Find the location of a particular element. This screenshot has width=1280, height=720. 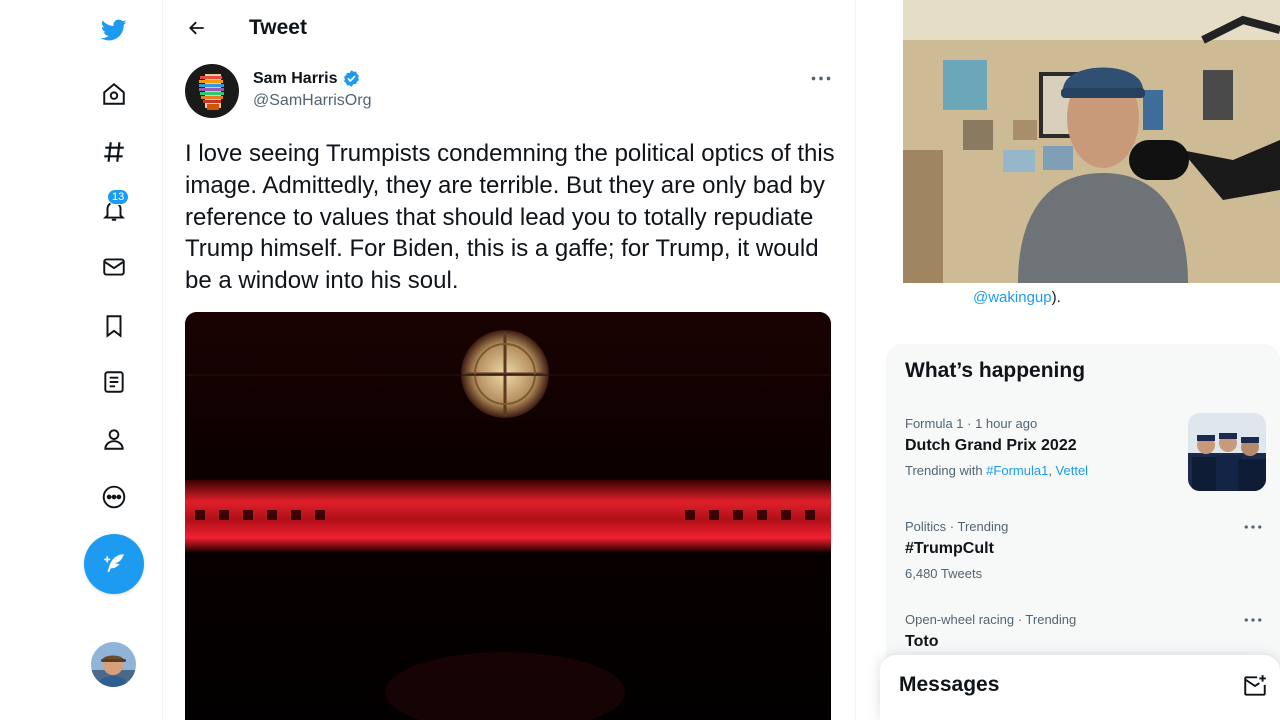

compose-feather-icon is located at coordinates (114, 563).